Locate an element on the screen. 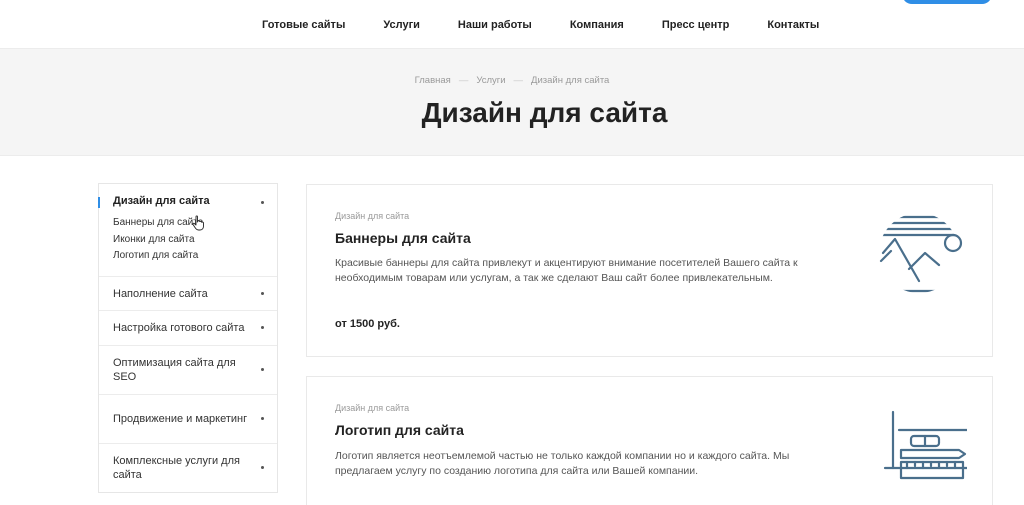 This screenshot has height=505, width=1024. sidebar-item-content: Наполнение сайта is located at coordinates (188, 294).